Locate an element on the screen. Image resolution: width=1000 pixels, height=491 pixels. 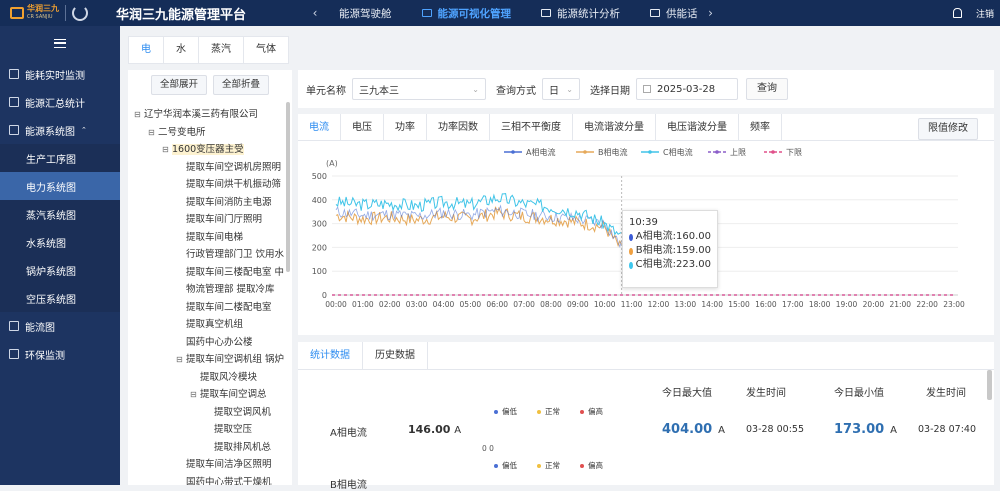
sidebar-item: 能流图 is located at coordinates (60, 326).